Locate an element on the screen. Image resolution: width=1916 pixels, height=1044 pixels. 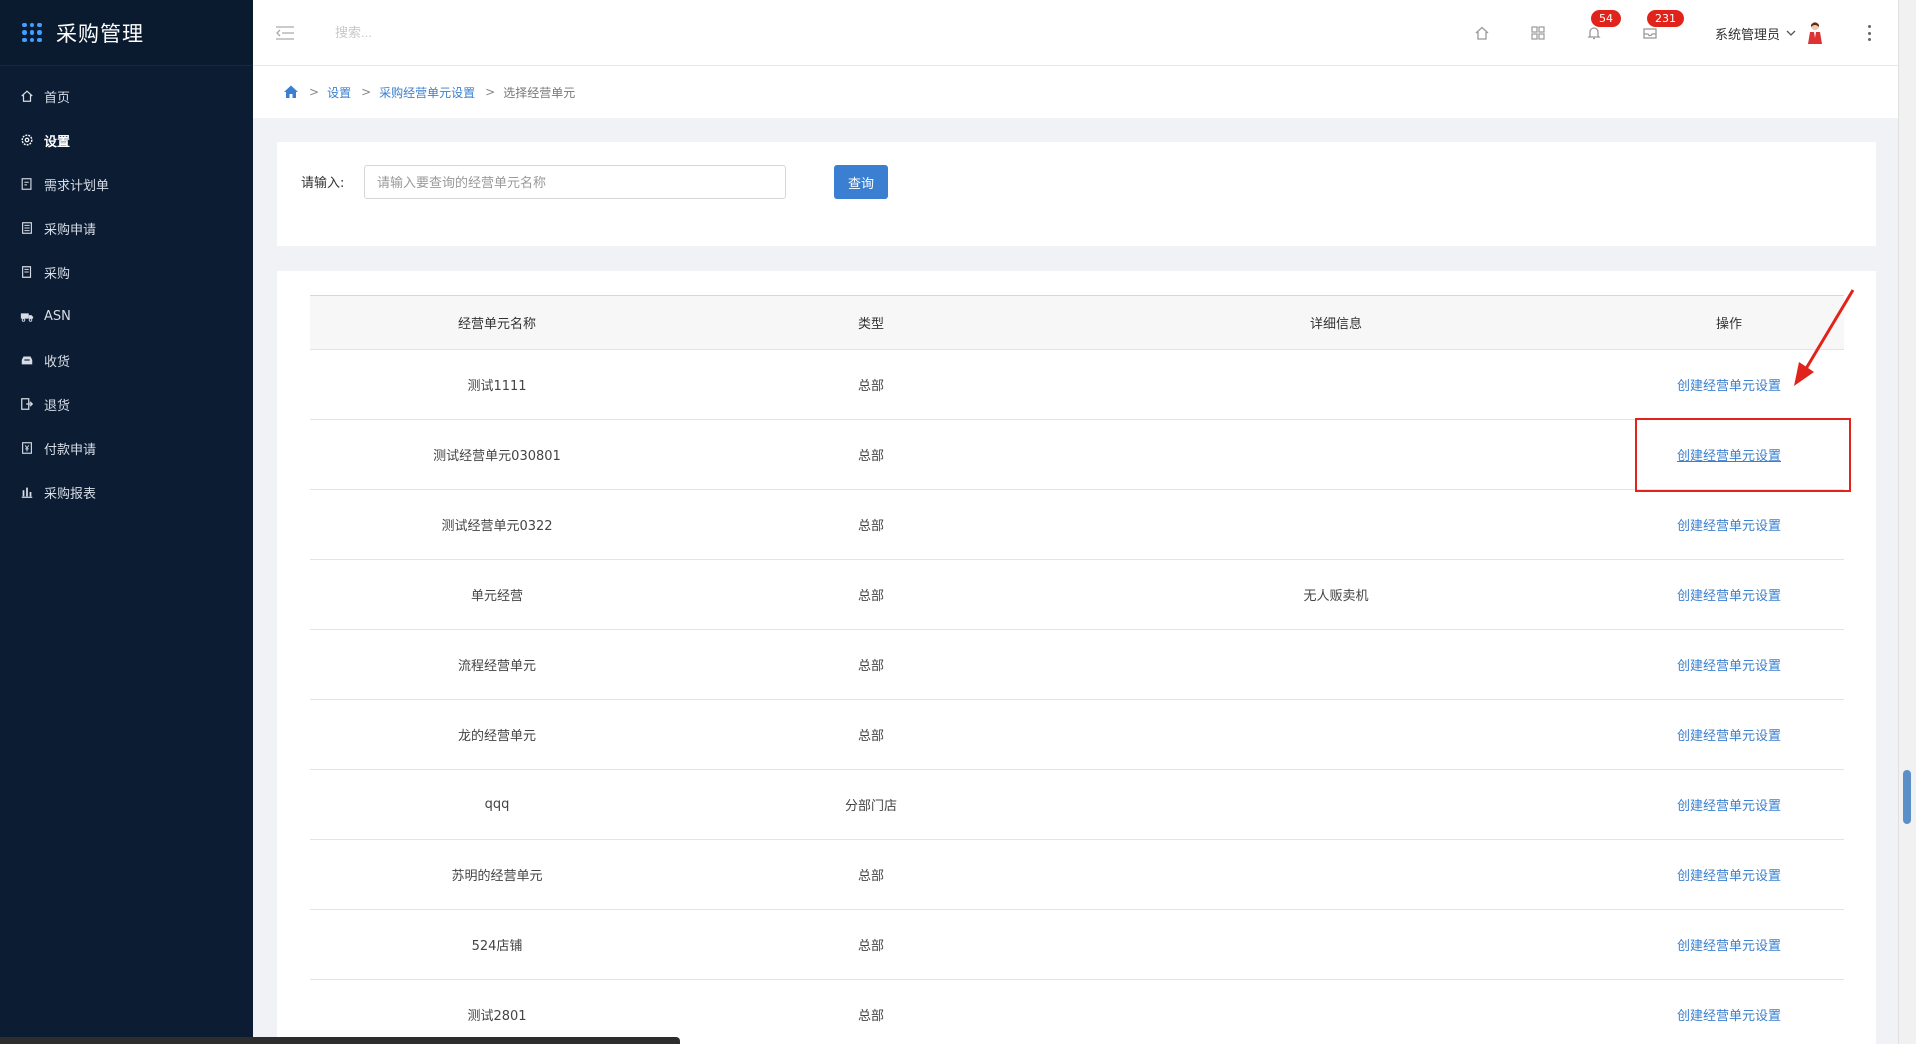
gear-icon is located at coordinates (27, 140).